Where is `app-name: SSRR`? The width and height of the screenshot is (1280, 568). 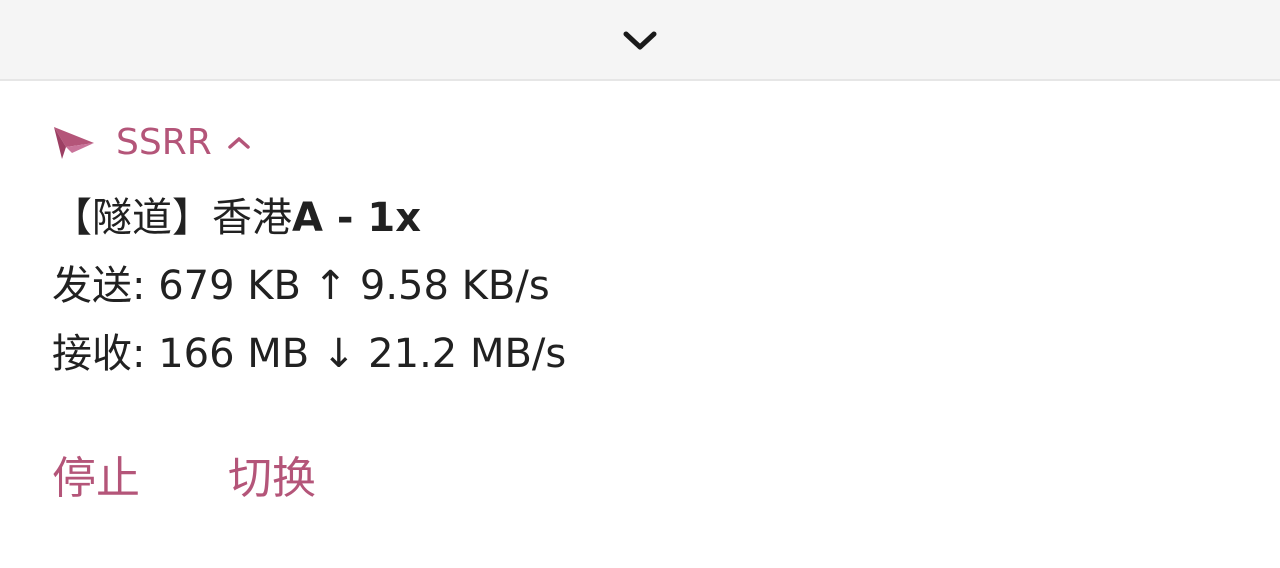
app-name: SSRR is located at coordinates (164, 142).